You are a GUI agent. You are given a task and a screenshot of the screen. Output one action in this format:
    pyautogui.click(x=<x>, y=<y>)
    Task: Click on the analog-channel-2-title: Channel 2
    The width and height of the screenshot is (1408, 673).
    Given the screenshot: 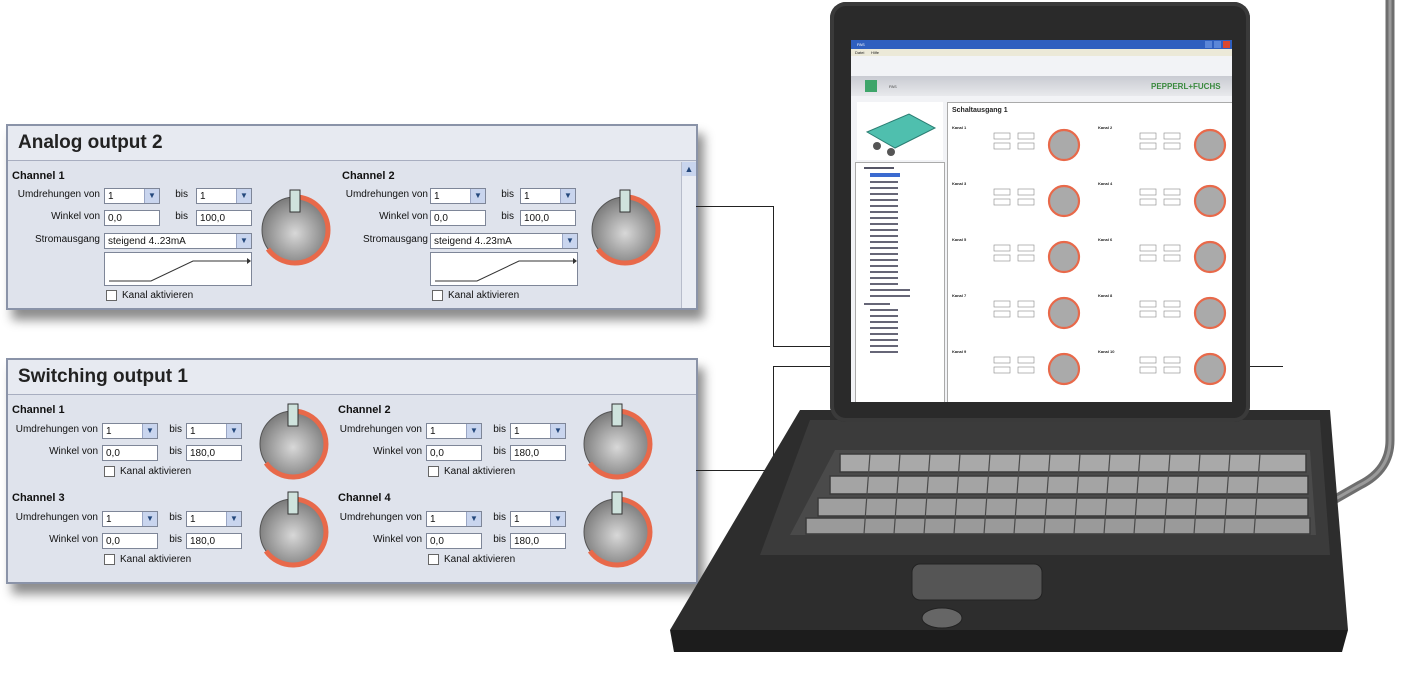 What is the action you would take?
    pyautogui.click(x=368, y=176)
    